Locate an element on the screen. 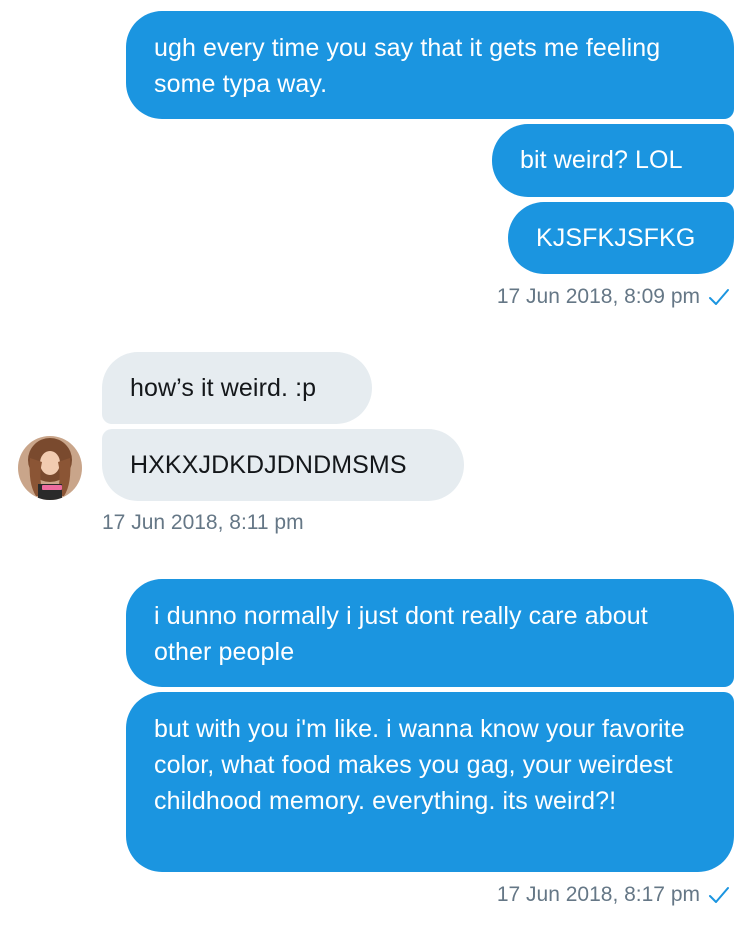 Image resolution: width=750 pixels, height=925 pixels. received-message: how’s it weird. :p is located at coordinates (237, 388).